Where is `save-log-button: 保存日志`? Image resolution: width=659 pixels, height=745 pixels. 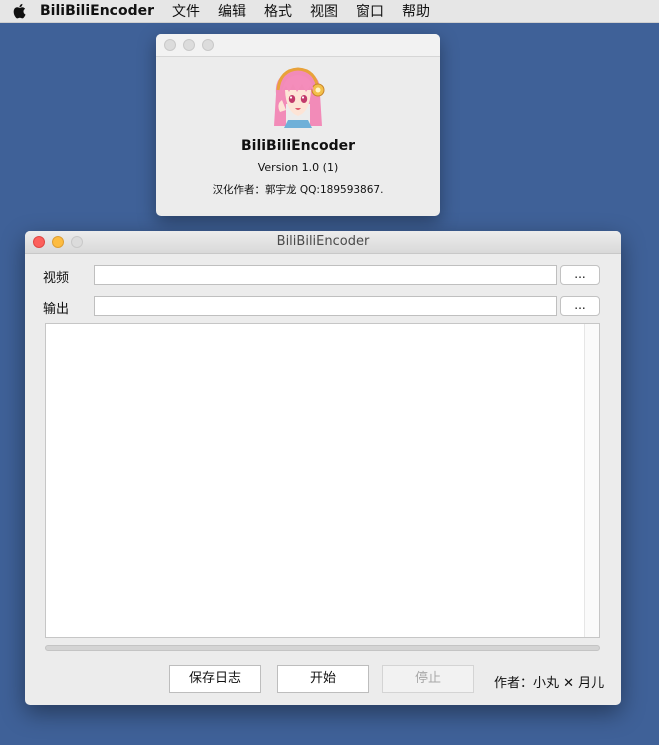 save-log-button: 保存日志 is located at coordinates (215, 679).